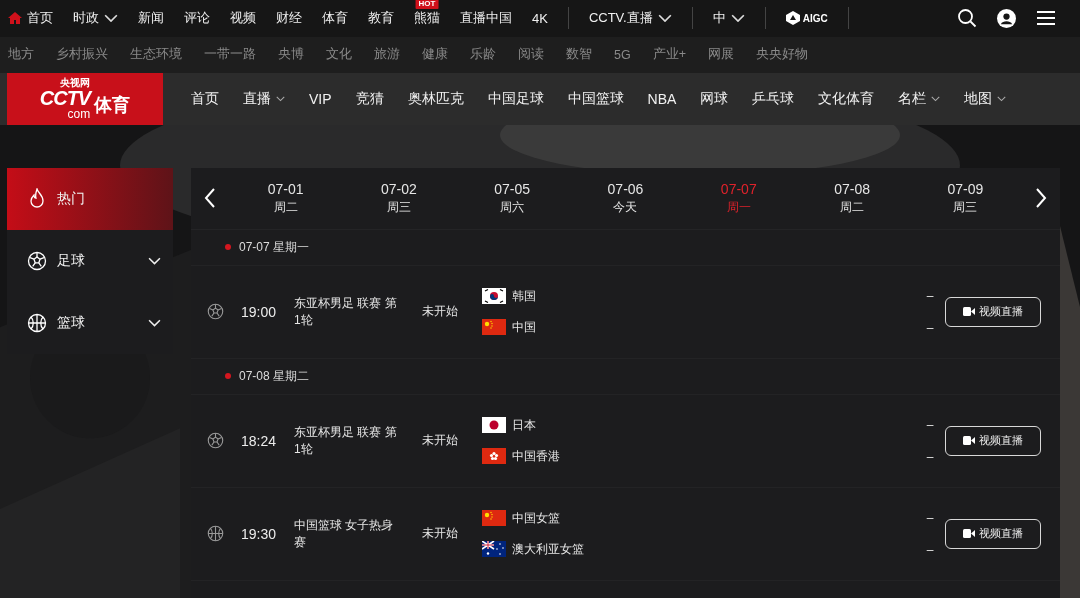 The image size is (1080, 598). I want to click on nav-link: 首页, so click(30, 18).